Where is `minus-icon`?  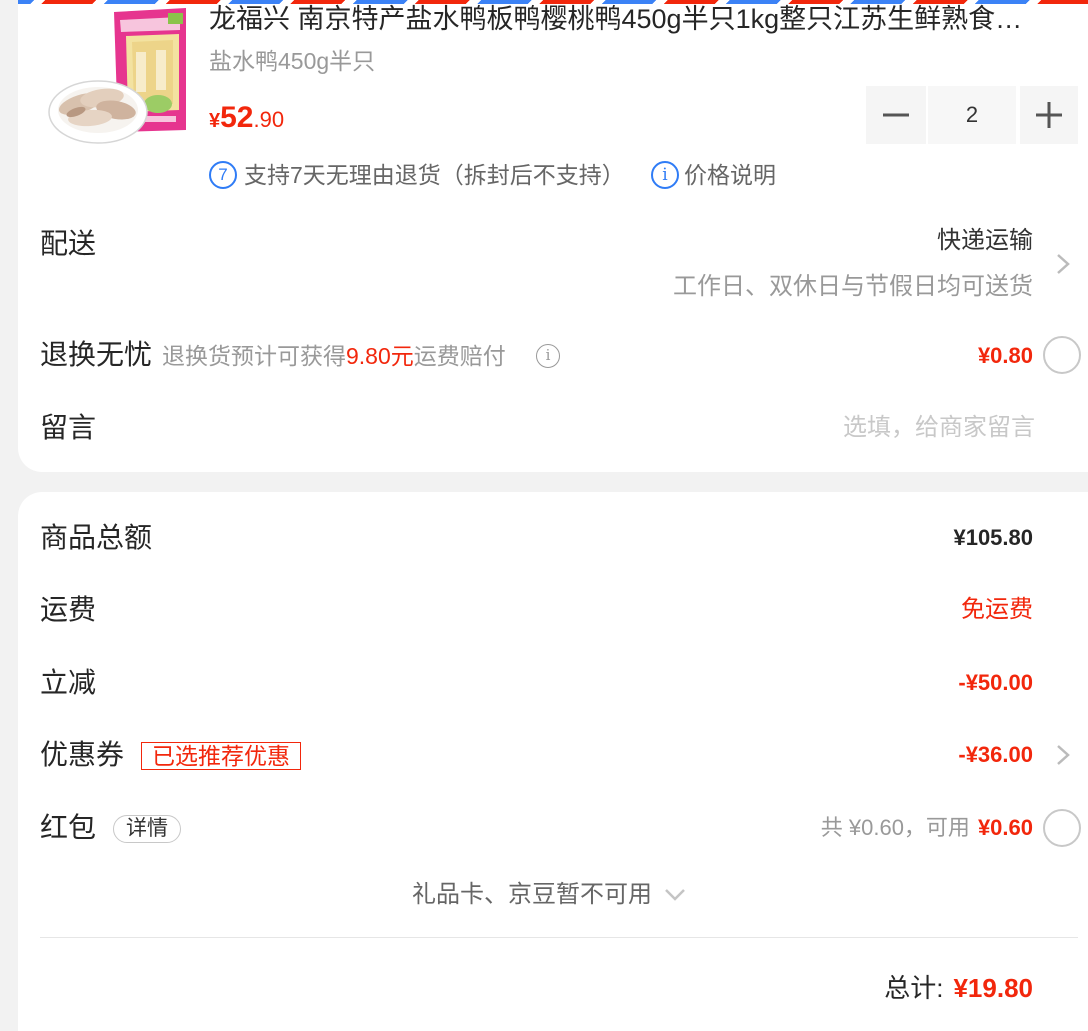 minus-icon is located at coordinates (896, 115).